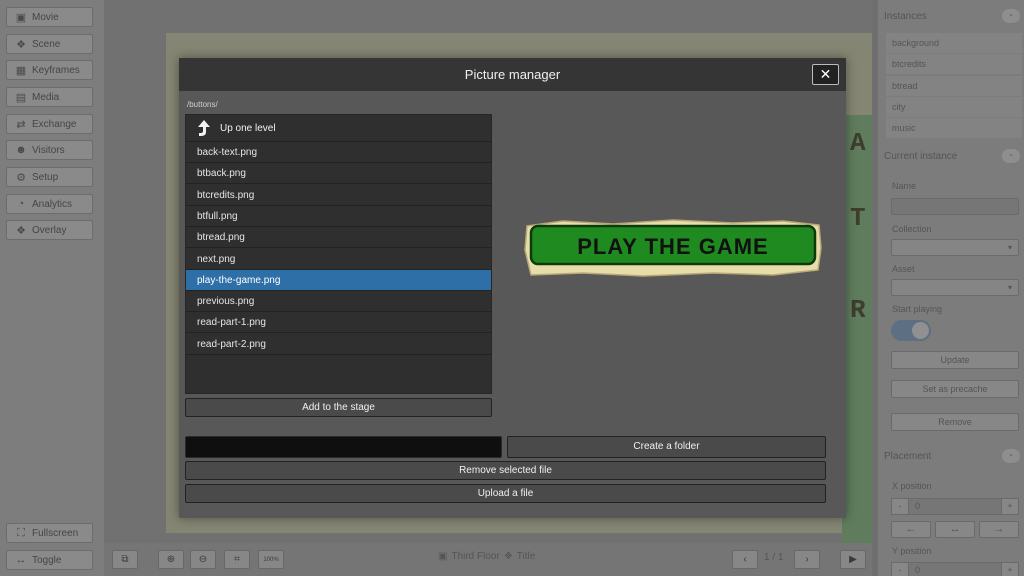 Image resolution: width=1024 pixels, height=576 pixels. What do you see at coordinates (125, 559) in the screenshot?
I see `paint-bucket-button: ⧉` at bounding box center [125, 559].